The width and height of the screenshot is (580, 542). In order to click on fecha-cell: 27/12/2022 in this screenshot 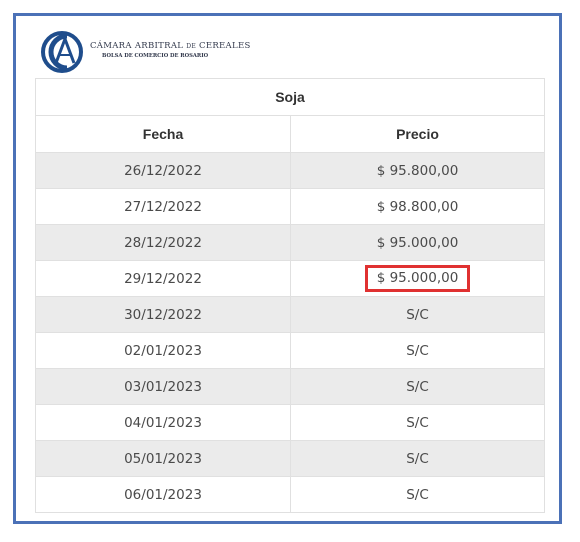, I will do `click(163, 206)`.